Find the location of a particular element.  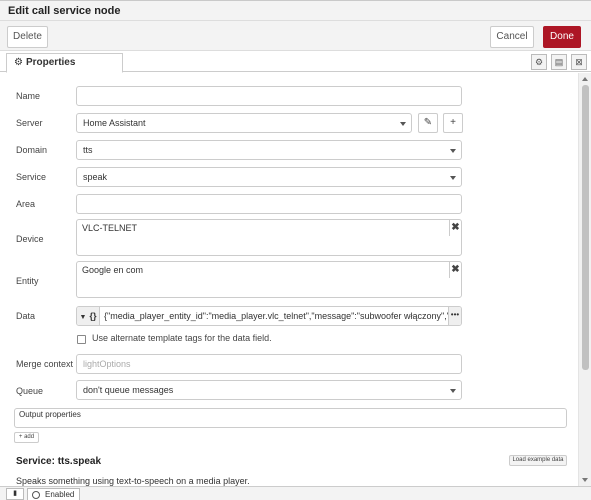

server-value: Home Assistant is located at coordinates (114, 123).